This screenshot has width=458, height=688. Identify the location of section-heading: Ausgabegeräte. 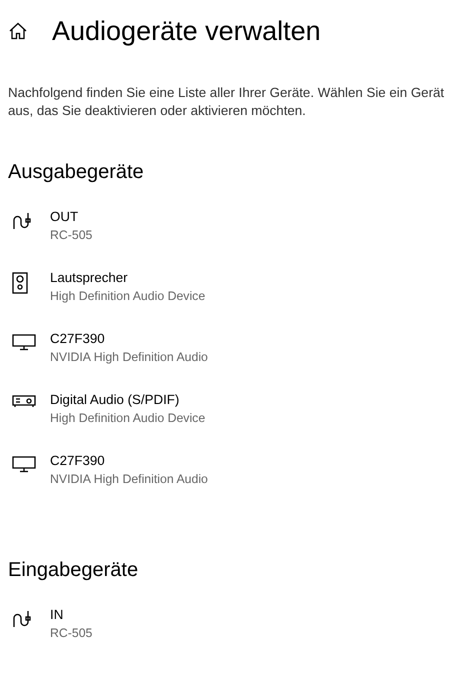
(76, 173).